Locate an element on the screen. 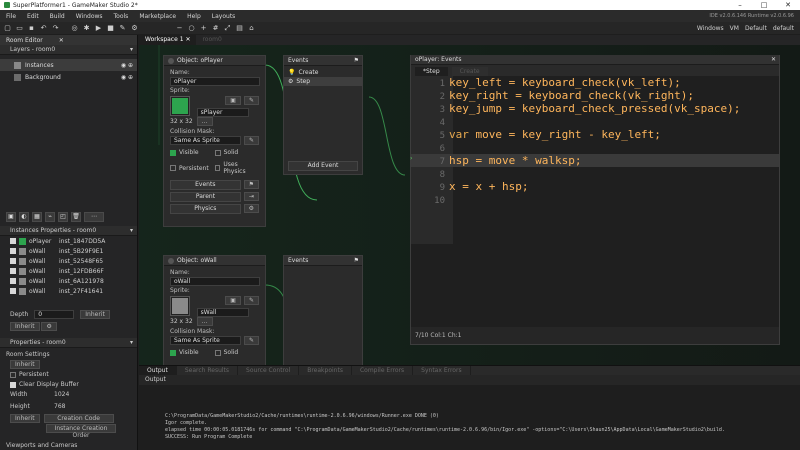 Image resolution: width=800 pixels, height=450 pixels. target-device: default is located at coordinates (783, 28).